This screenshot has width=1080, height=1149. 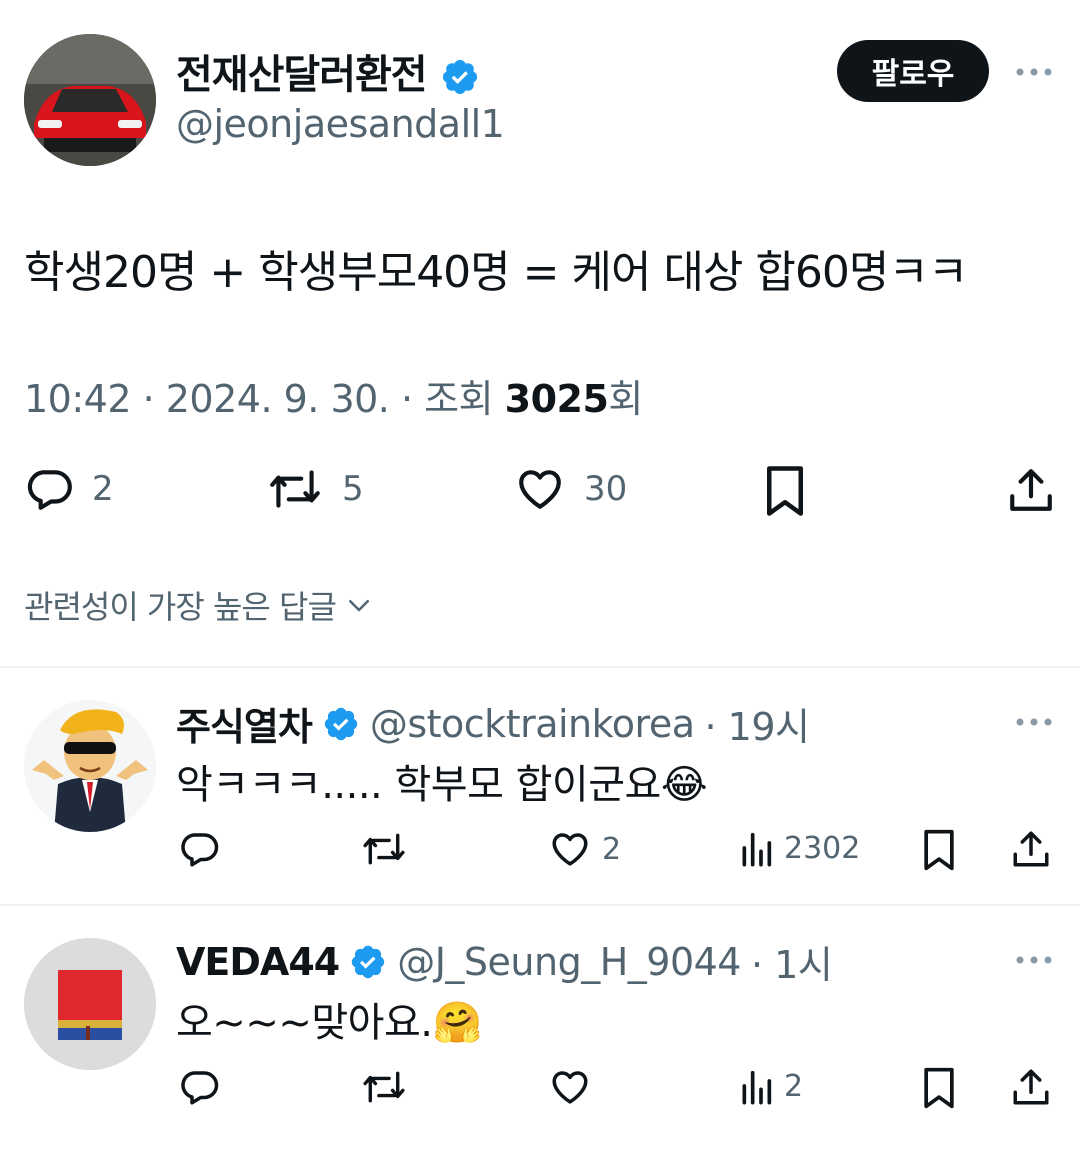 I want to click on view-suffix: 회, so click(x=625, y=399).